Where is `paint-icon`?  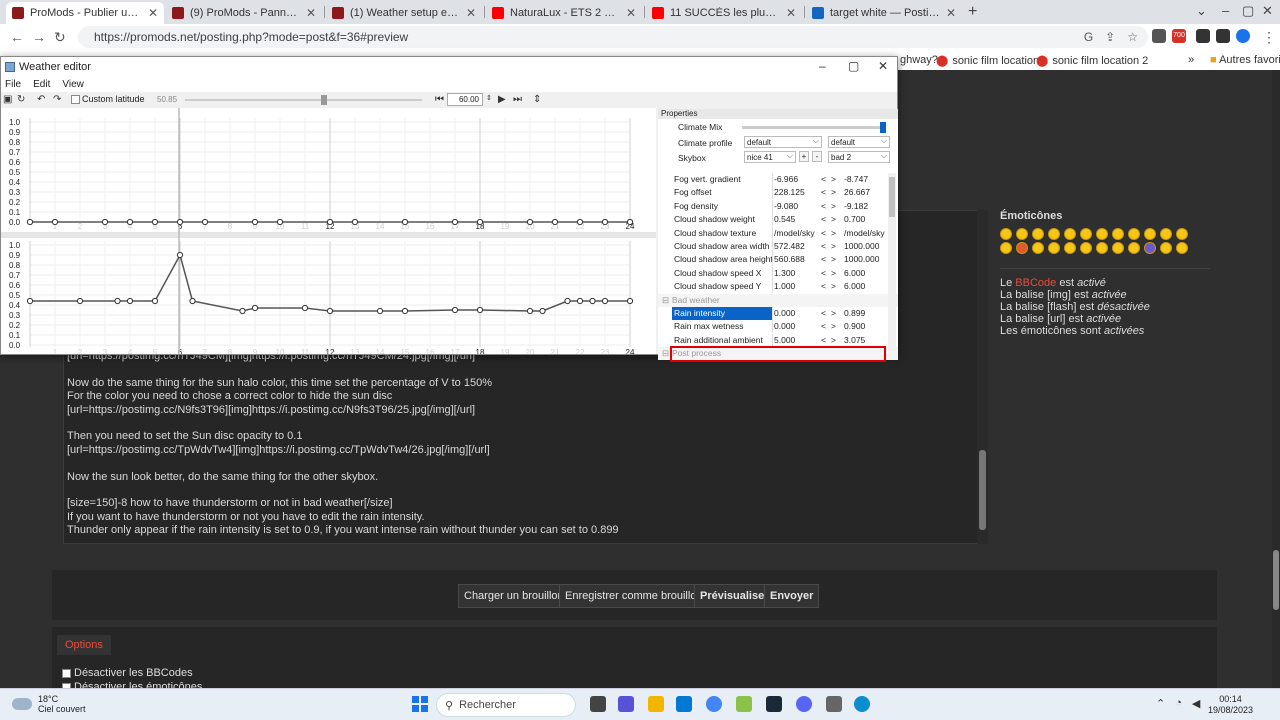 paint-icon is located at coordinates (744, 704).